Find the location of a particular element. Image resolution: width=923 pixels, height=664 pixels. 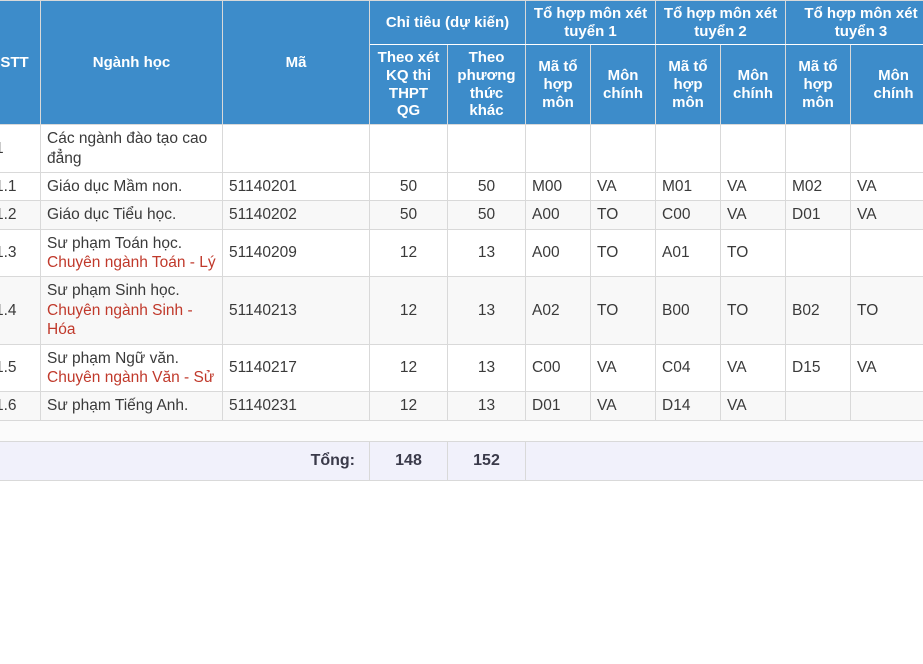

cell-major: Giáo dục Tiểu học. is located at coordinates (131, 215).